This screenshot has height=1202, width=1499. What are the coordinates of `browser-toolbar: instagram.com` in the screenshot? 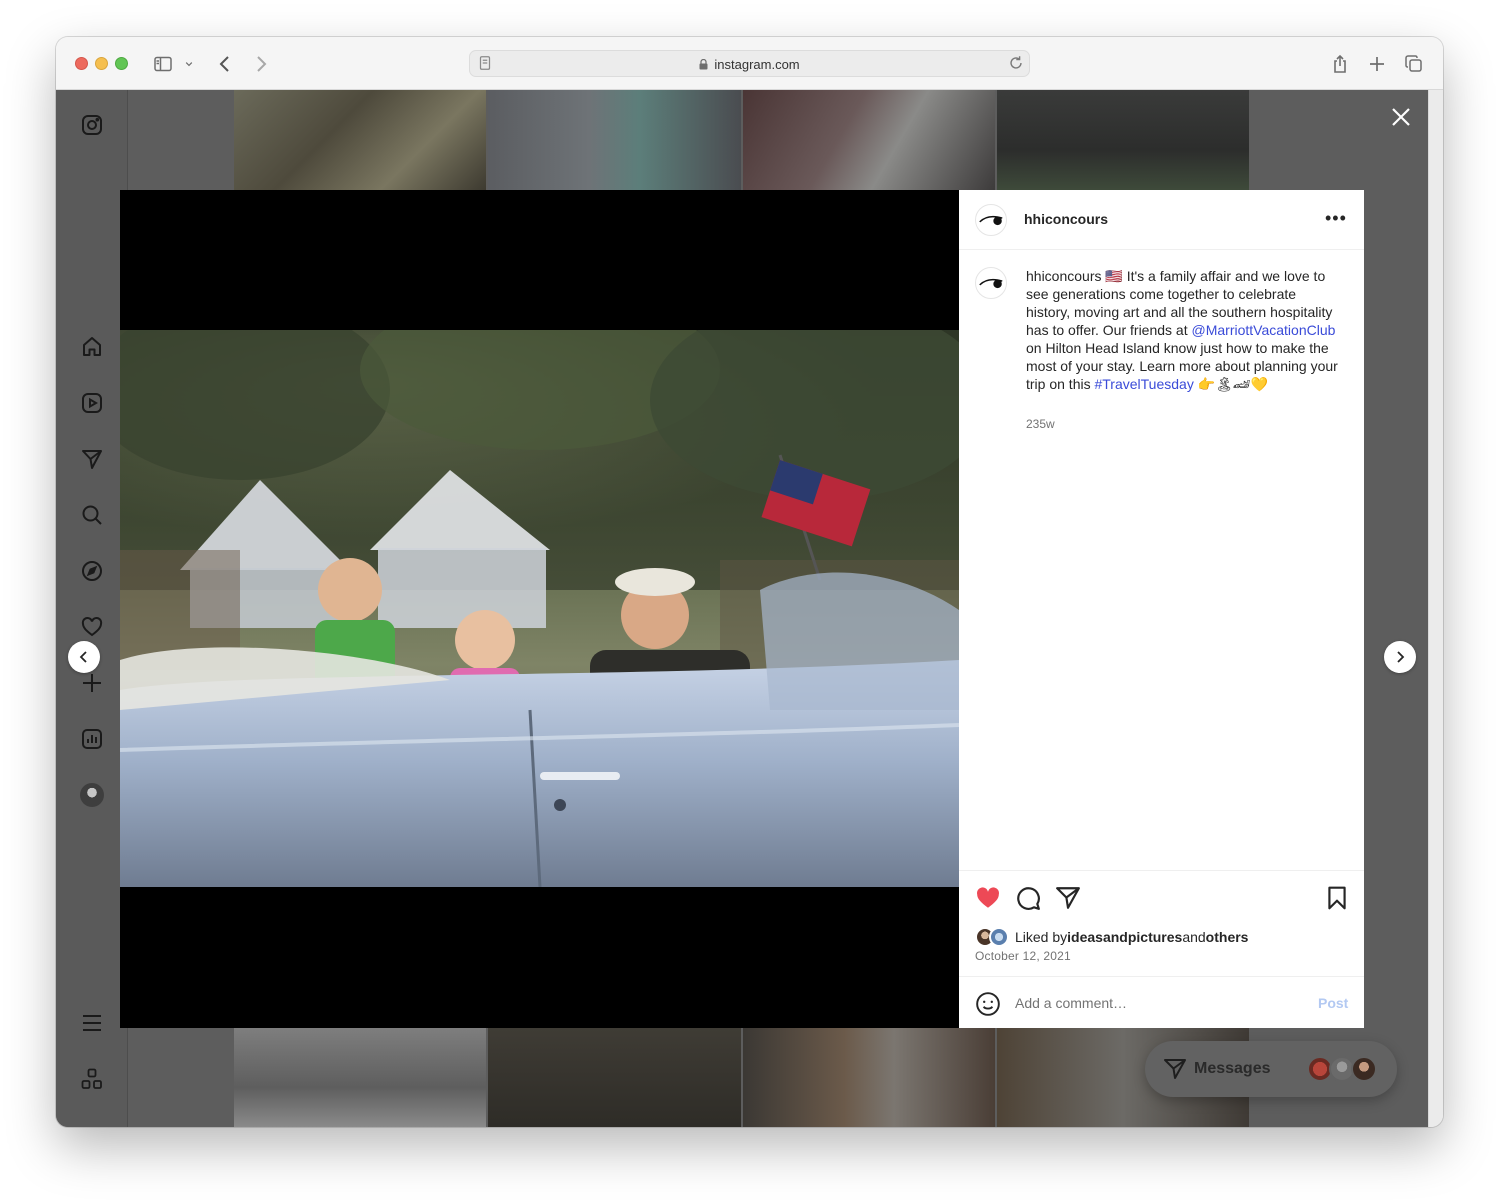 It's located at (749, 63).